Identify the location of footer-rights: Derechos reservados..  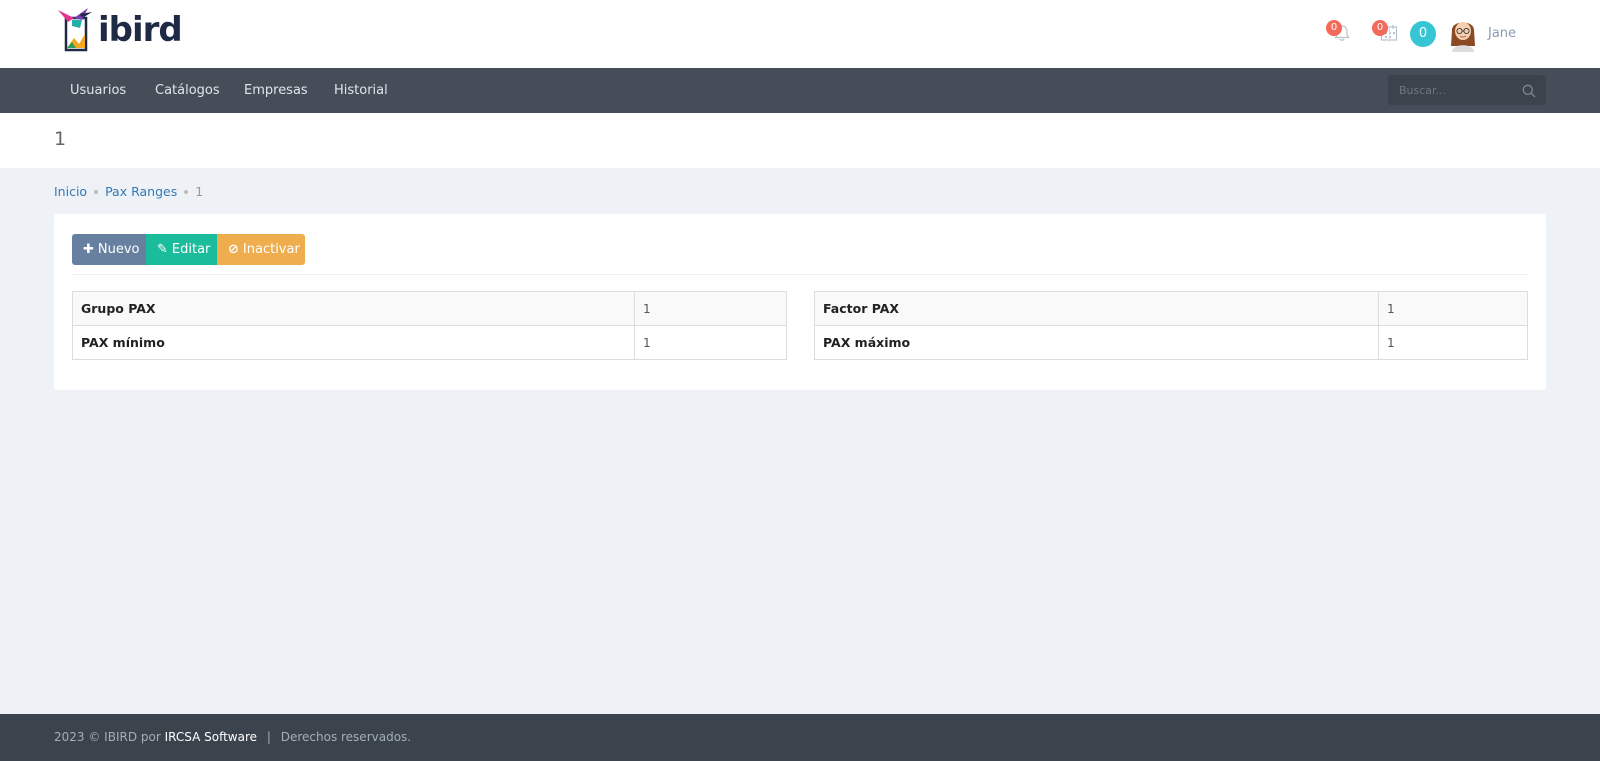
(346, 737).